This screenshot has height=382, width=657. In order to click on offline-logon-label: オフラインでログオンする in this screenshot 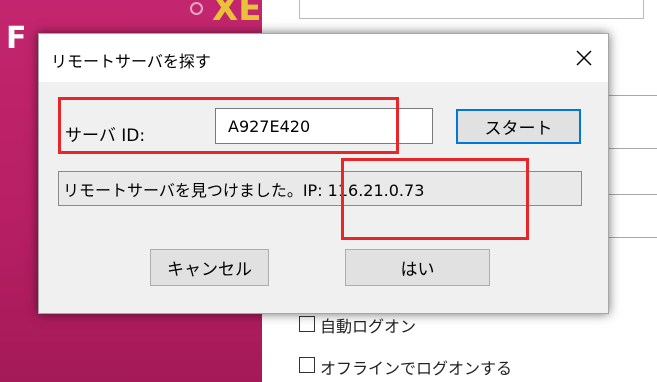, I will do `click(416, 368)`.